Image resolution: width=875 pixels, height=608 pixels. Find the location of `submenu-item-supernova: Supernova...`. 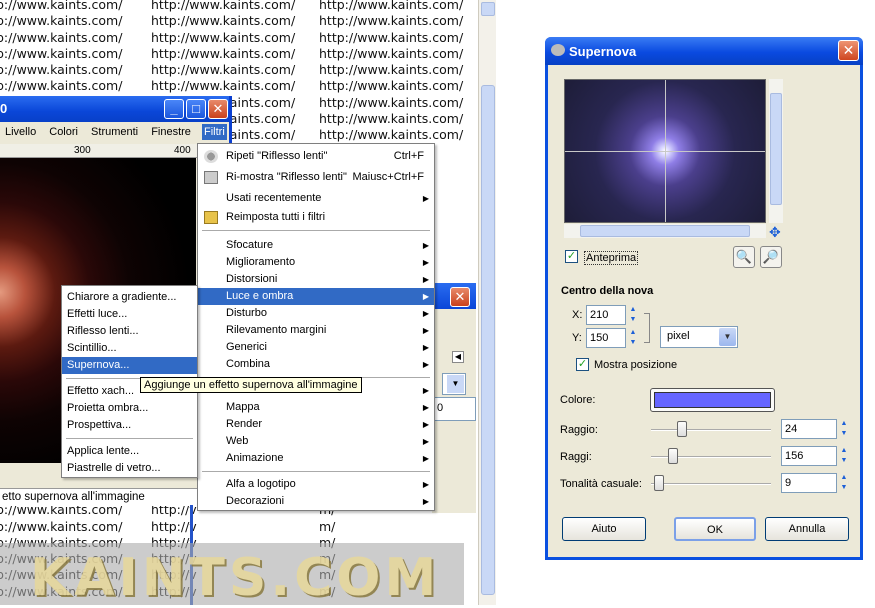

submenu-item-supernova: Supernova... is located at coordinates (129, 365).